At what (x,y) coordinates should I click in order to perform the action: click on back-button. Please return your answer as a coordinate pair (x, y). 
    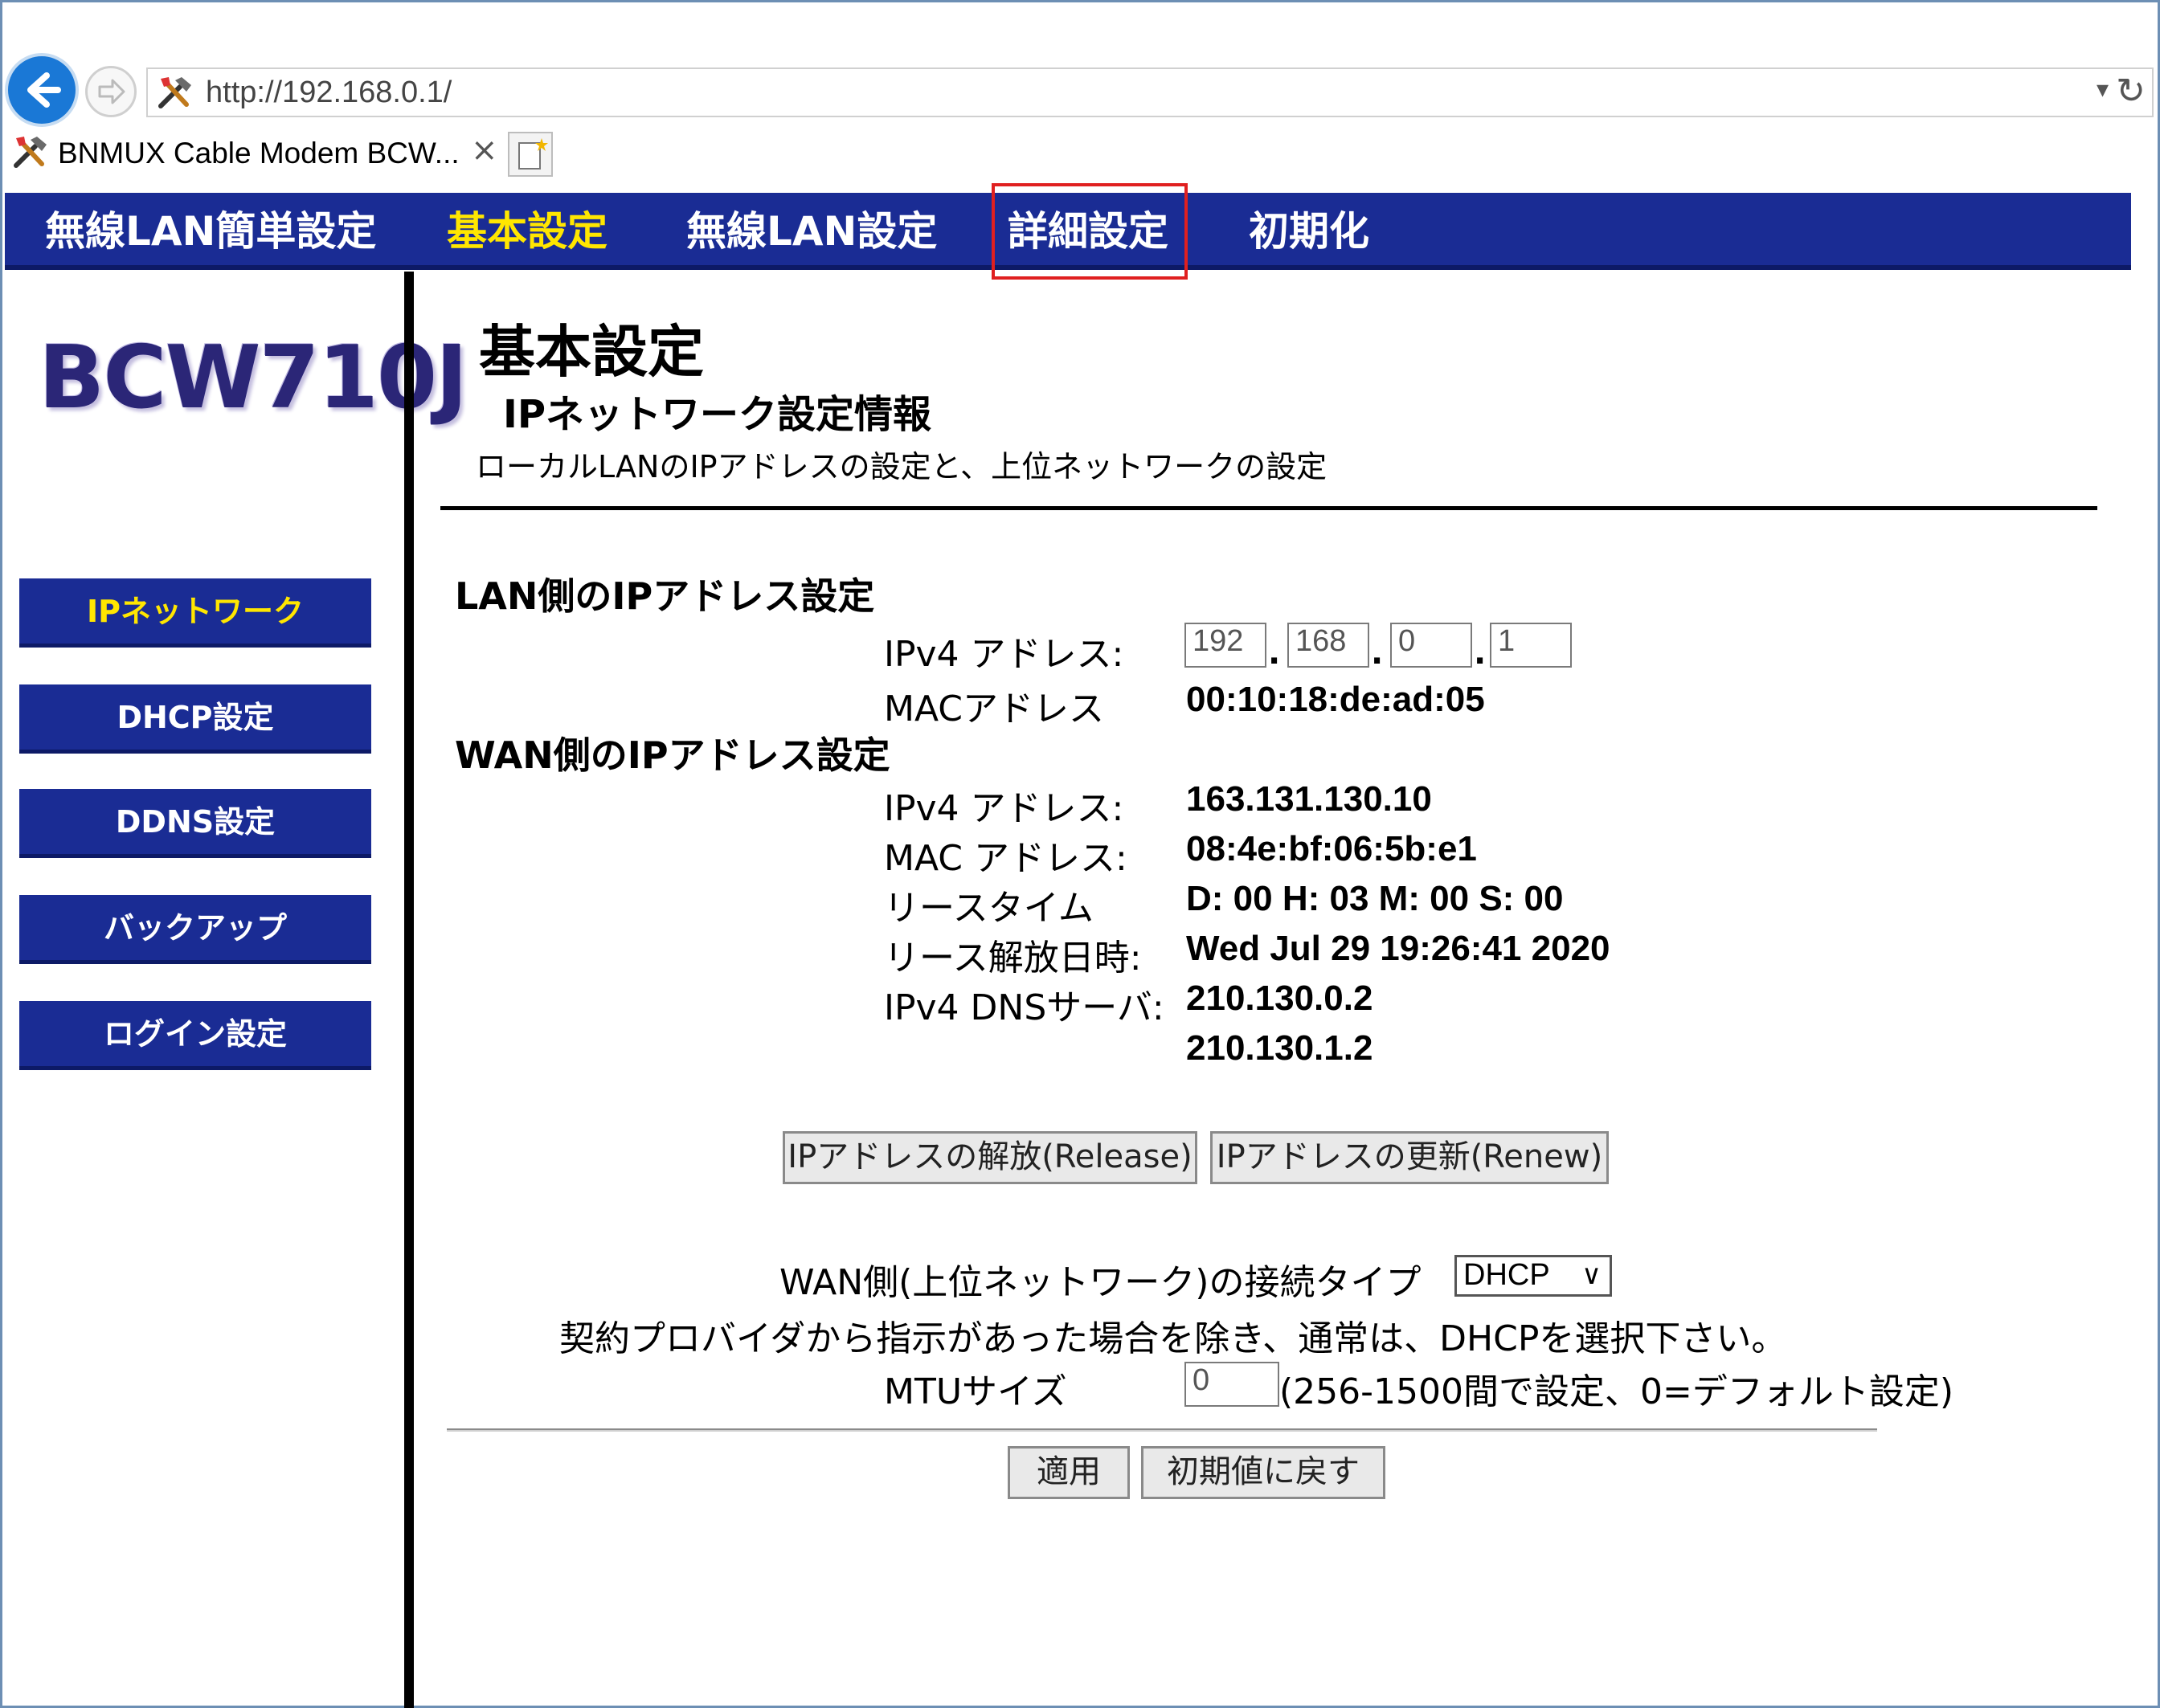
    Looking at the image, I should click on (42, 90).